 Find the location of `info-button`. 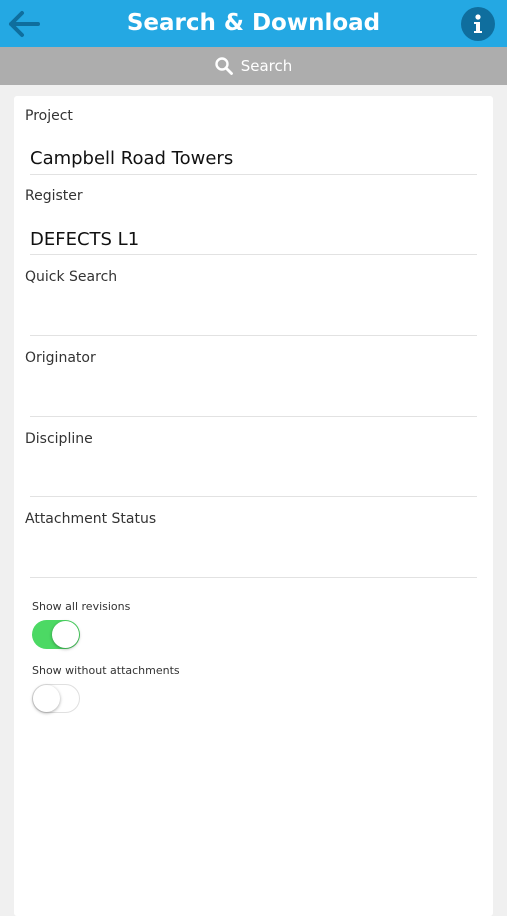

info-button is located at coordinates (478, 24).